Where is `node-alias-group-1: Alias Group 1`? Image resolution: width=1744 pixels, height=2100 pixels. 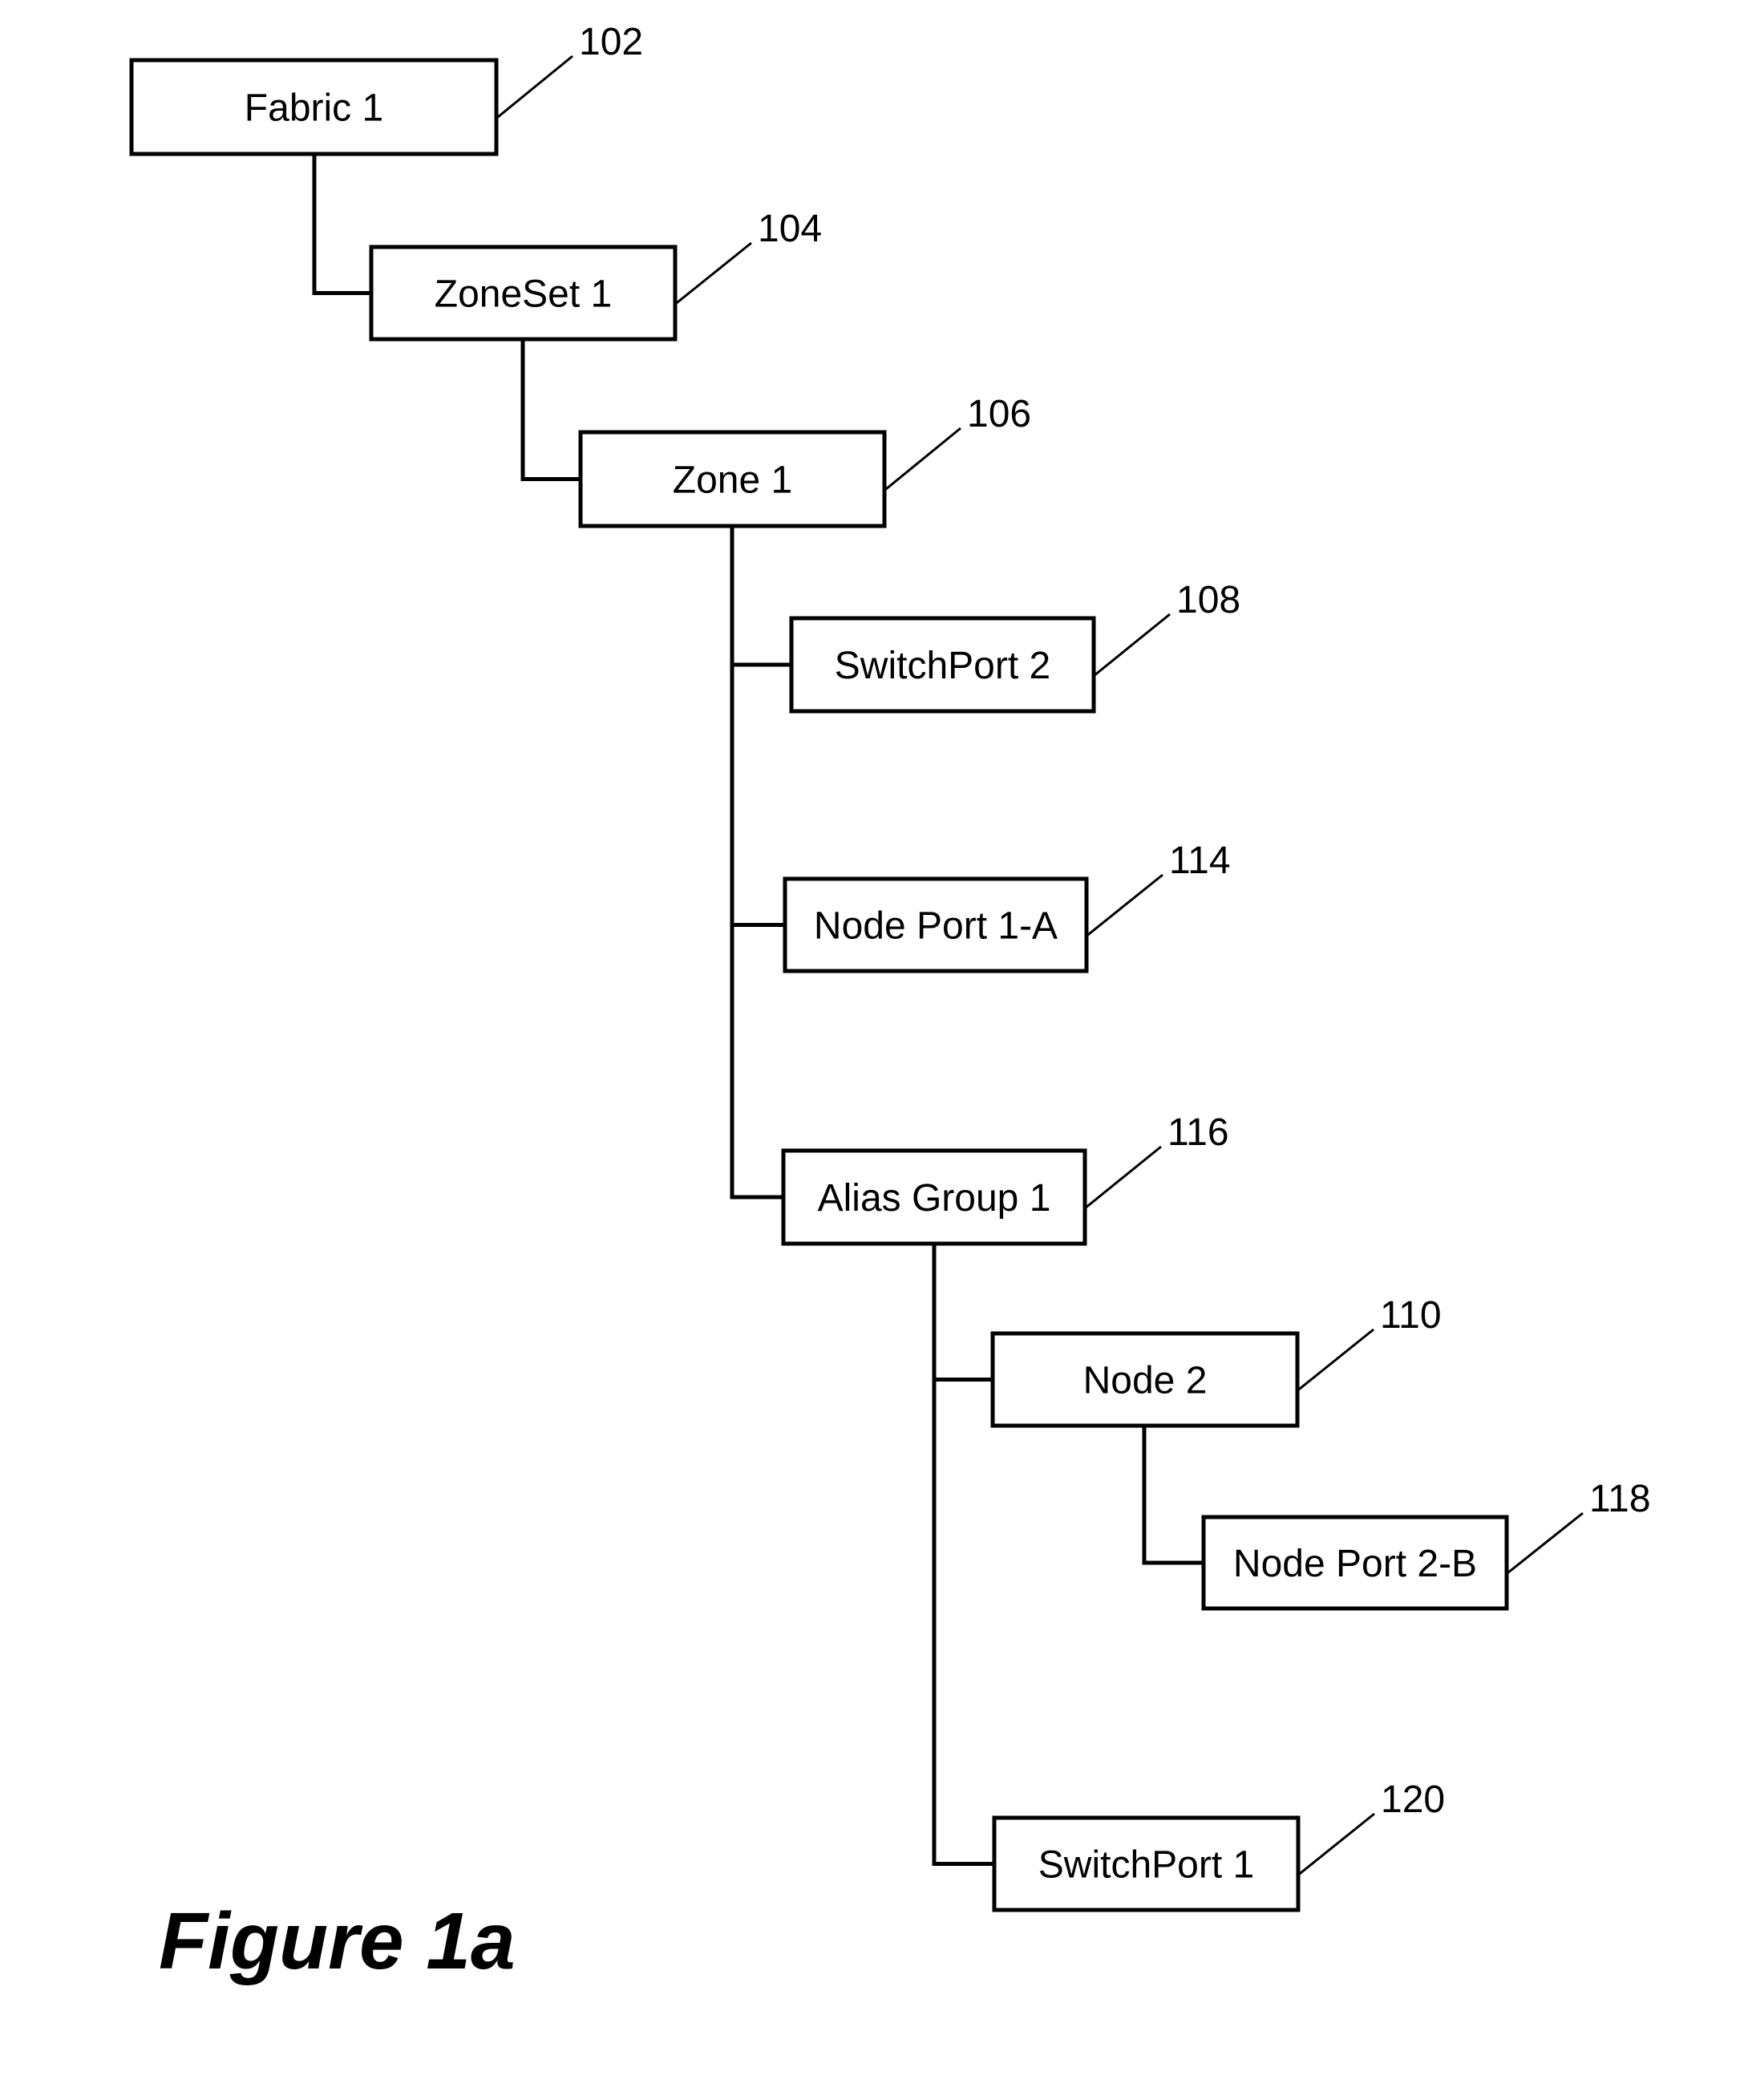 node-alias-group-1: Alias Group 1 is located at coordinates (934, 1197).